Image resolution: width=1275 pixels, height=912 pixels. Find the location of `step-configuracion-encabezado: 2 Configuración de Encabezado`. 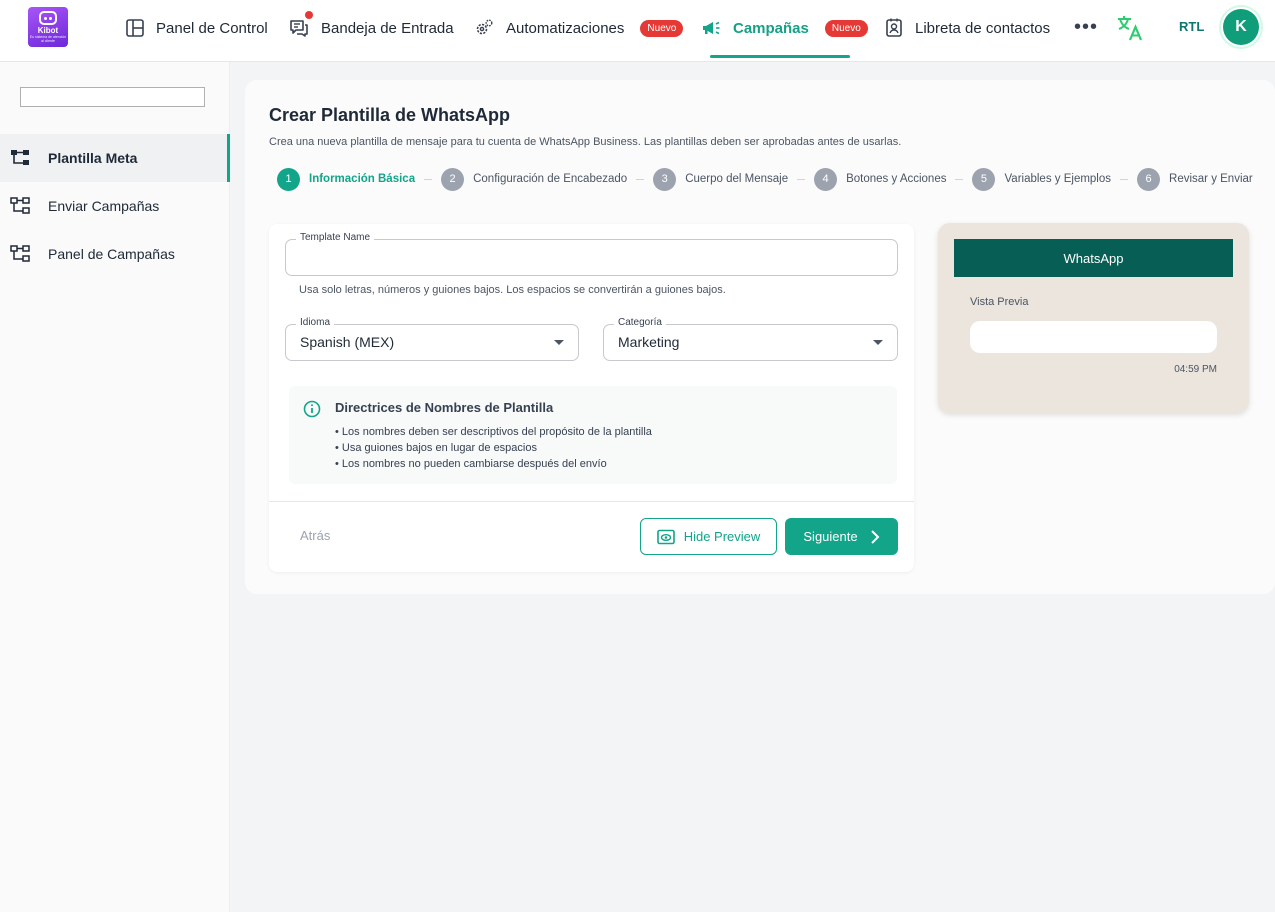

step-configuracion-encabezado: 2 Configuración de Encabezado is located at coordinates (534, 179).